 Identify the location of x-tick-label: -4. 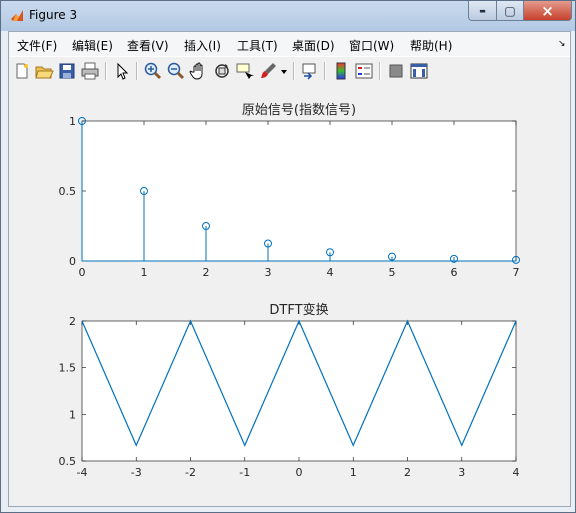
(82, 472).